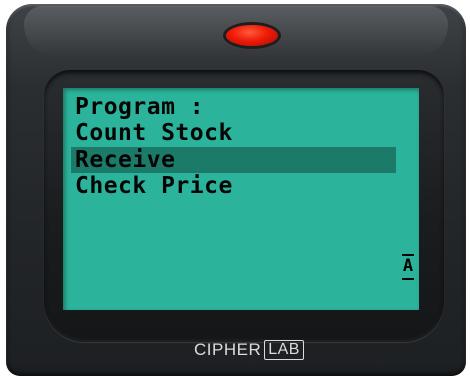 The image size is (470, 379). Describe the element at coordinates (140, 107) in the screenshot. I see `program-title: Program :` at that location.